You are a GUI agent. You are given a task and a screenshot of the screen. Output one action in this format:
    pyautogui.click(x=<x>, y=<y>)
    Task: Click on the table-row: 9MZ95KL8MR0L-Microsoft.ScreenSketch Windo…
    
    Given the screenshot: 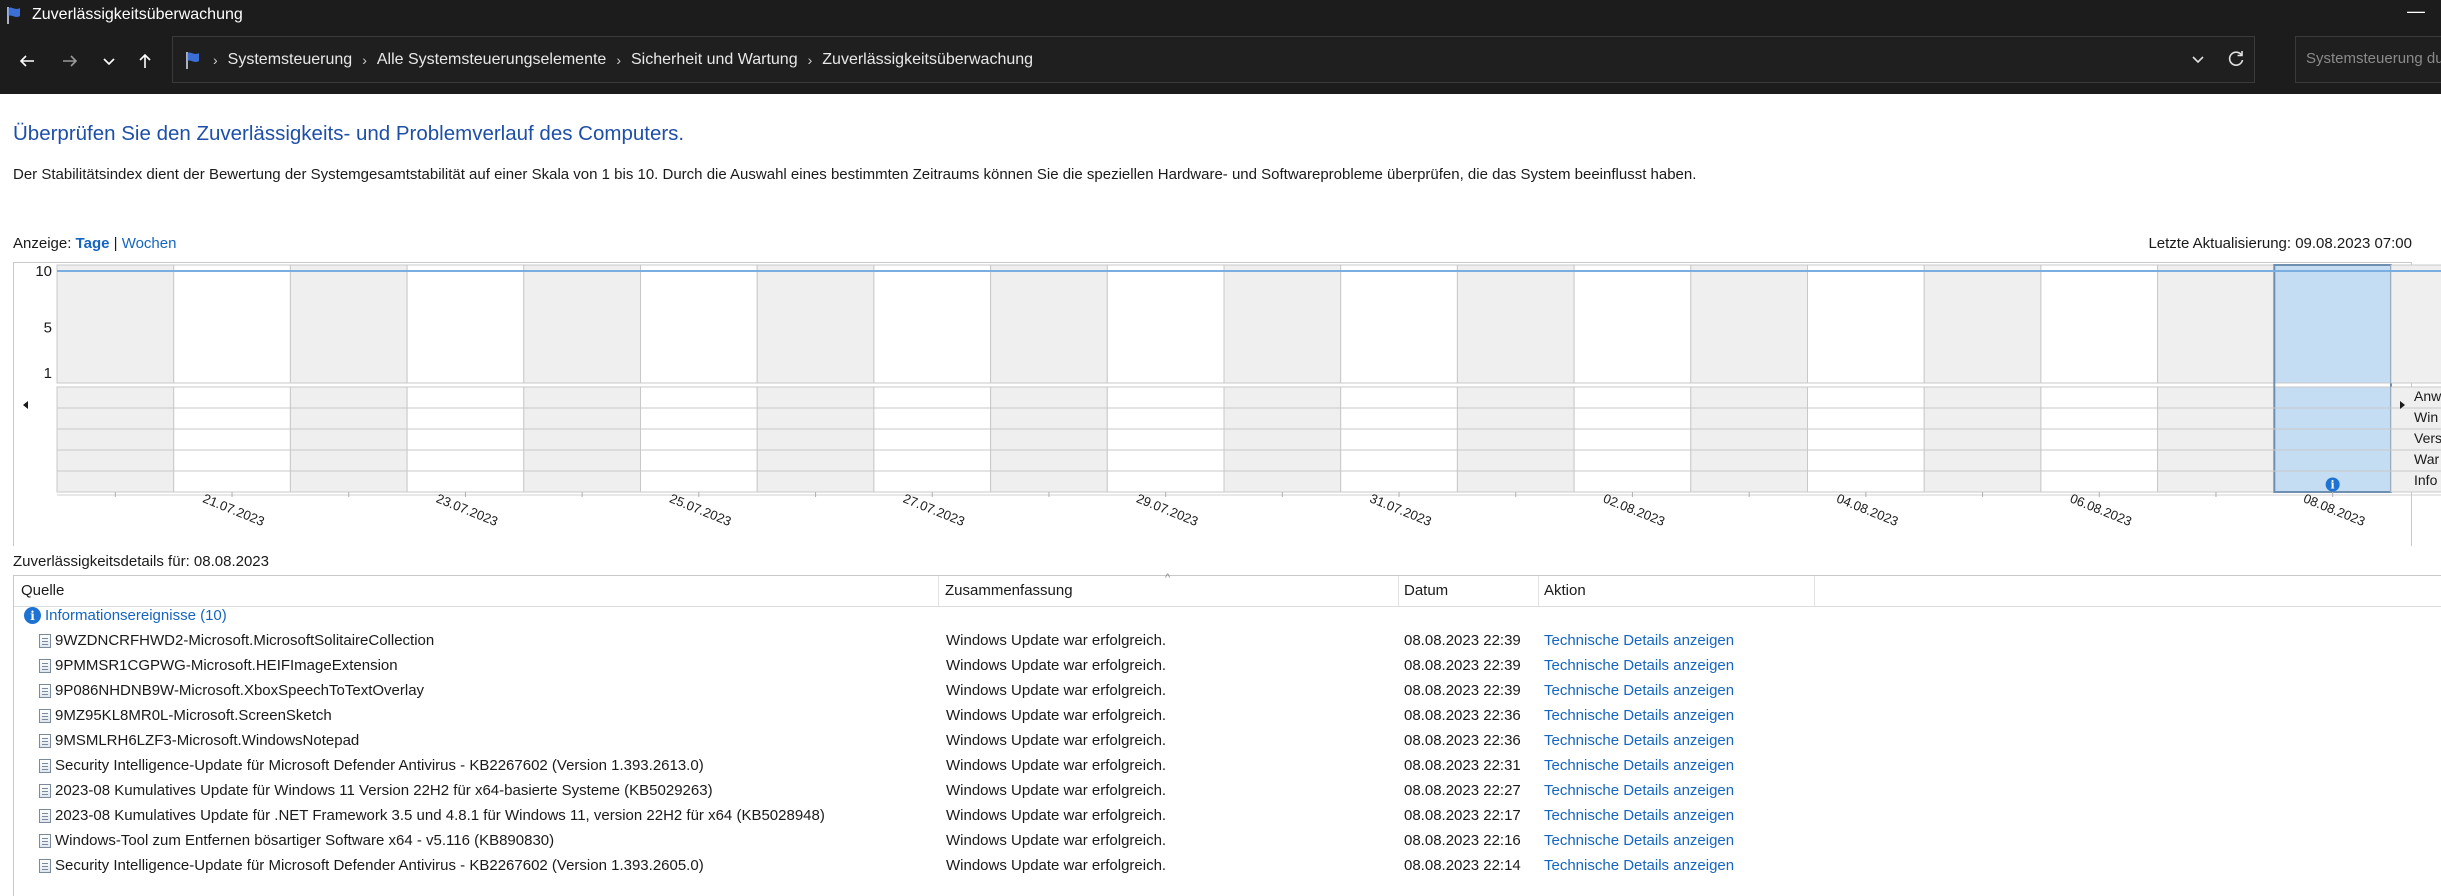 What is the action you would take?
    pyautogui.click(x=1227, y=716)
    